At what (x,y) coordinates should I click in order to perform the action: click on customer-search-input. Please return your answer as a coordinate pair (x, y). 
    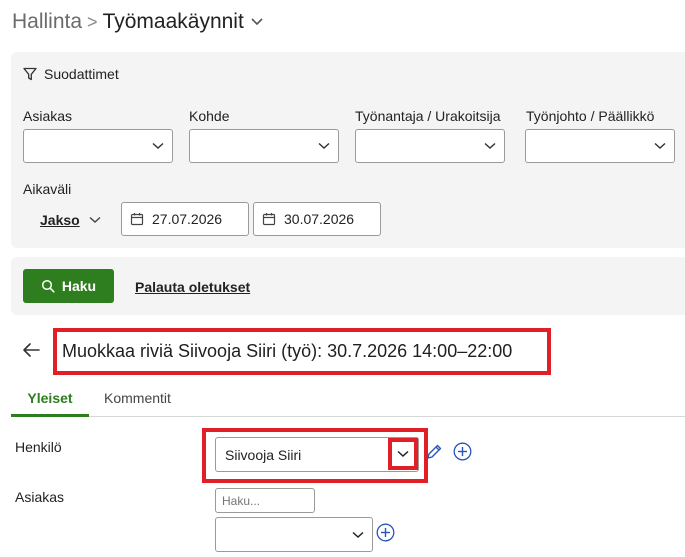
    Looking at the image, I should click on (265, 500).